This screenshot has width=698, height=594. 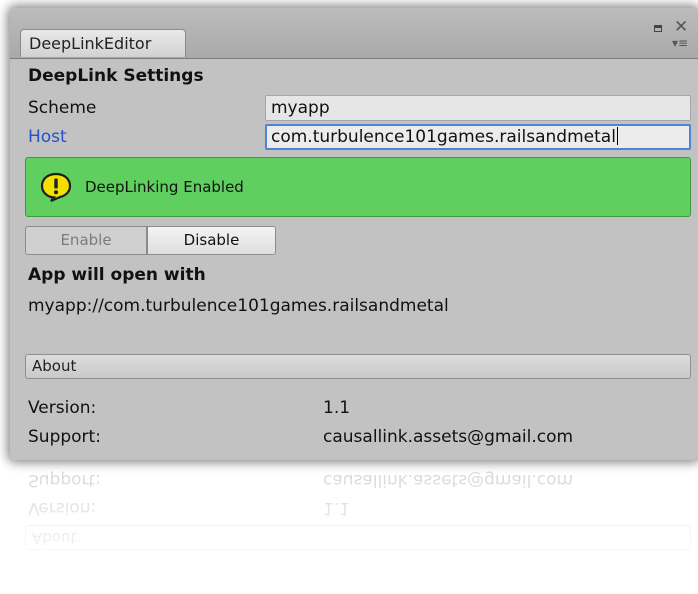 I want to click on settings-heading: DeepLink Settings, so click(x=116, y=76).